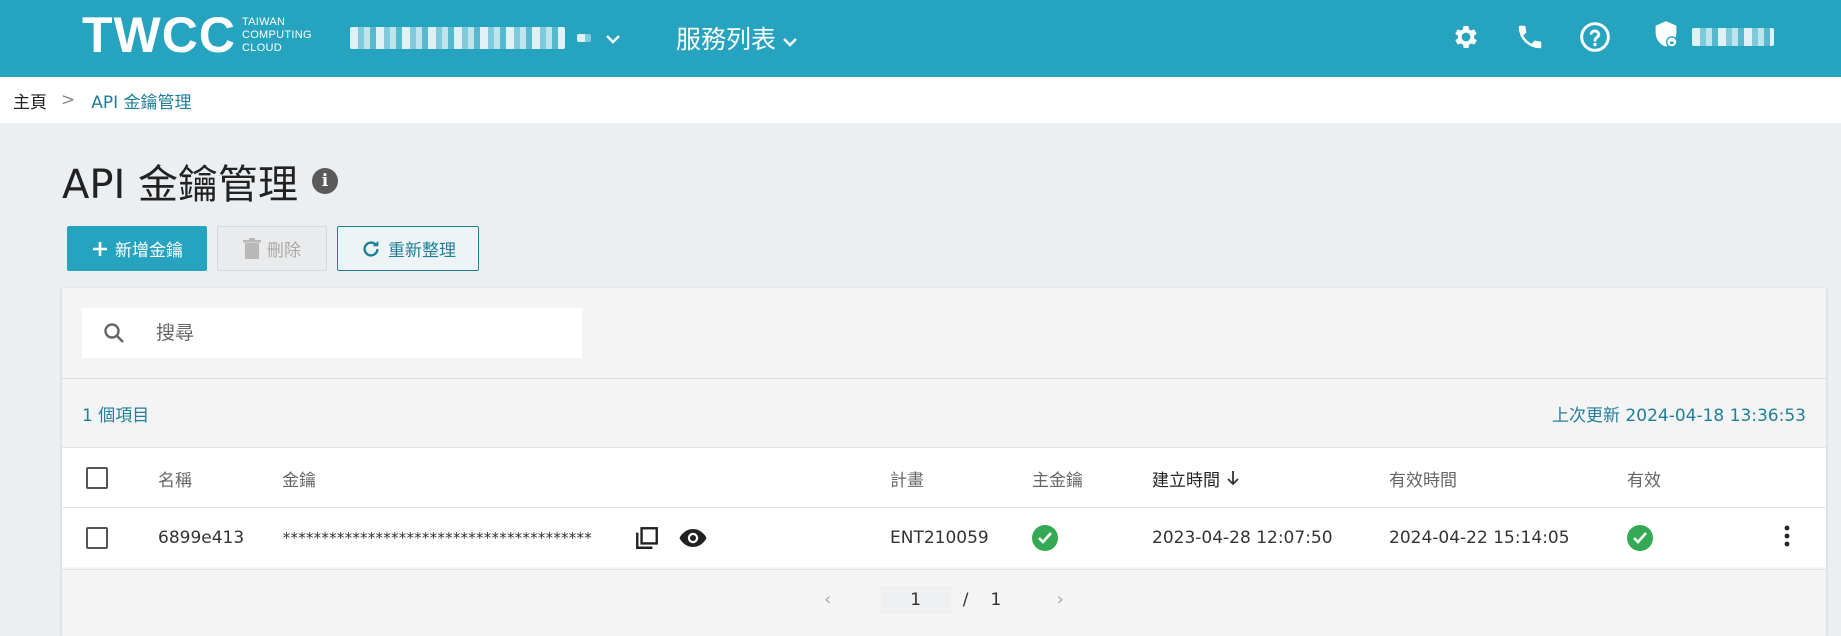 This screenshot has height=636, width=1841. I want to click on logo-subtitle: TAIWAN COMPUTING CLOUD, so click(277, 35).